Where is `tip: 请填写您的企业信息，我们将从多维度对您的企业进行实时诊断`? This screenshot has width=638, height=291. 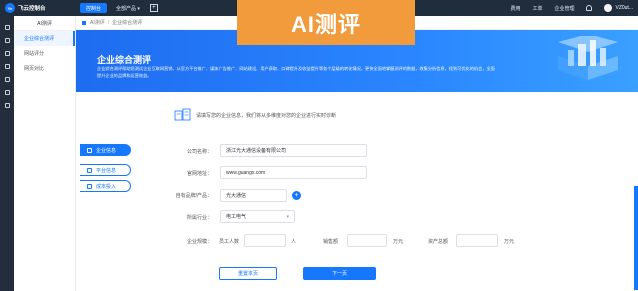
tip: 请填写您的企业信息，我们将从多维度对您的企业进行实时诊断 is located at coordinates (255, 115).